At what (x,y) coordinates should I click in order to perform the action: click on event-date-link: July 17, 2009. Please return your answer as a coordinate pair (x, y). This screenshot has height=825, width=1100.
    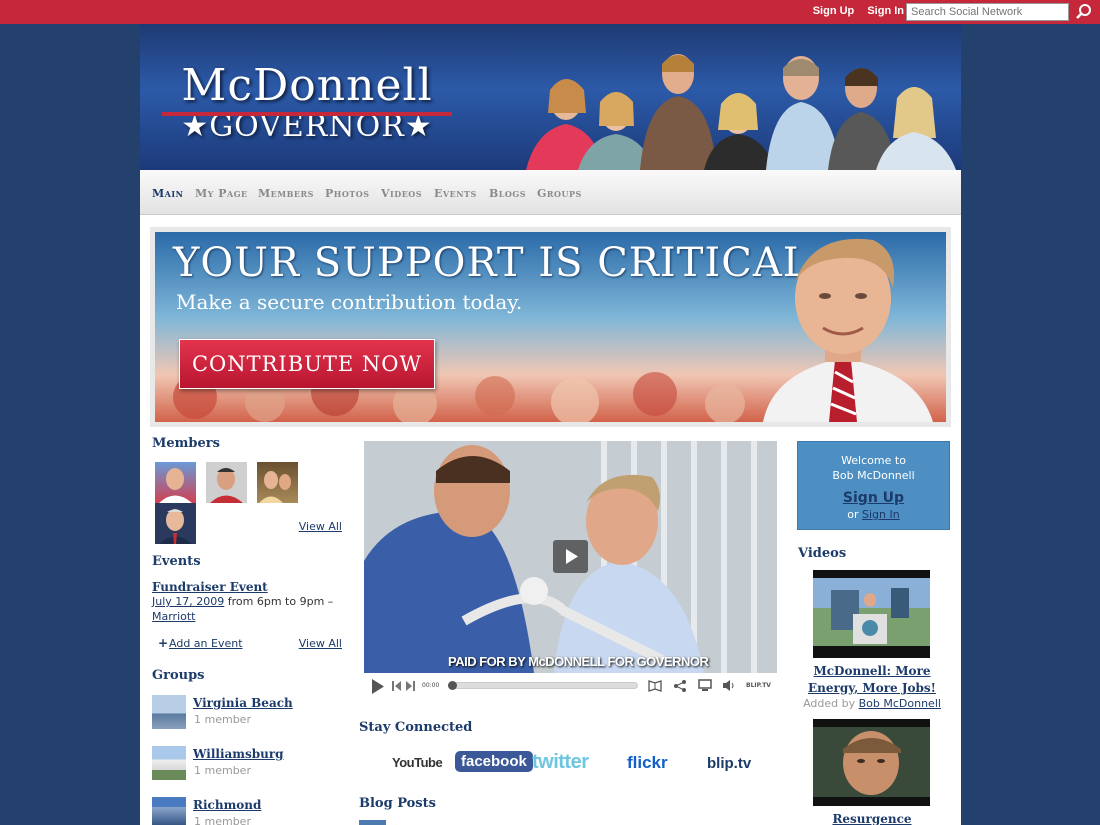
    Looking at the image, I should click on (188, 601).